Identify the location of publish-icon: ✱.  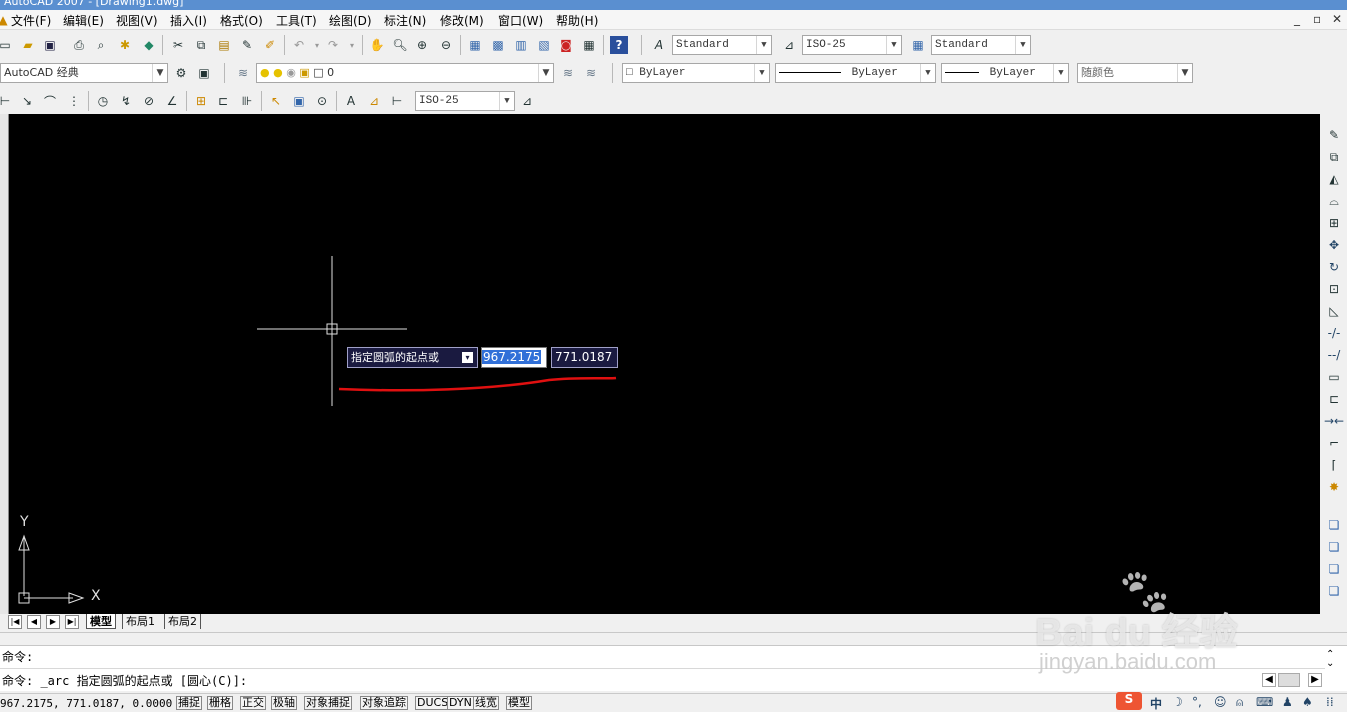
(125, 45).